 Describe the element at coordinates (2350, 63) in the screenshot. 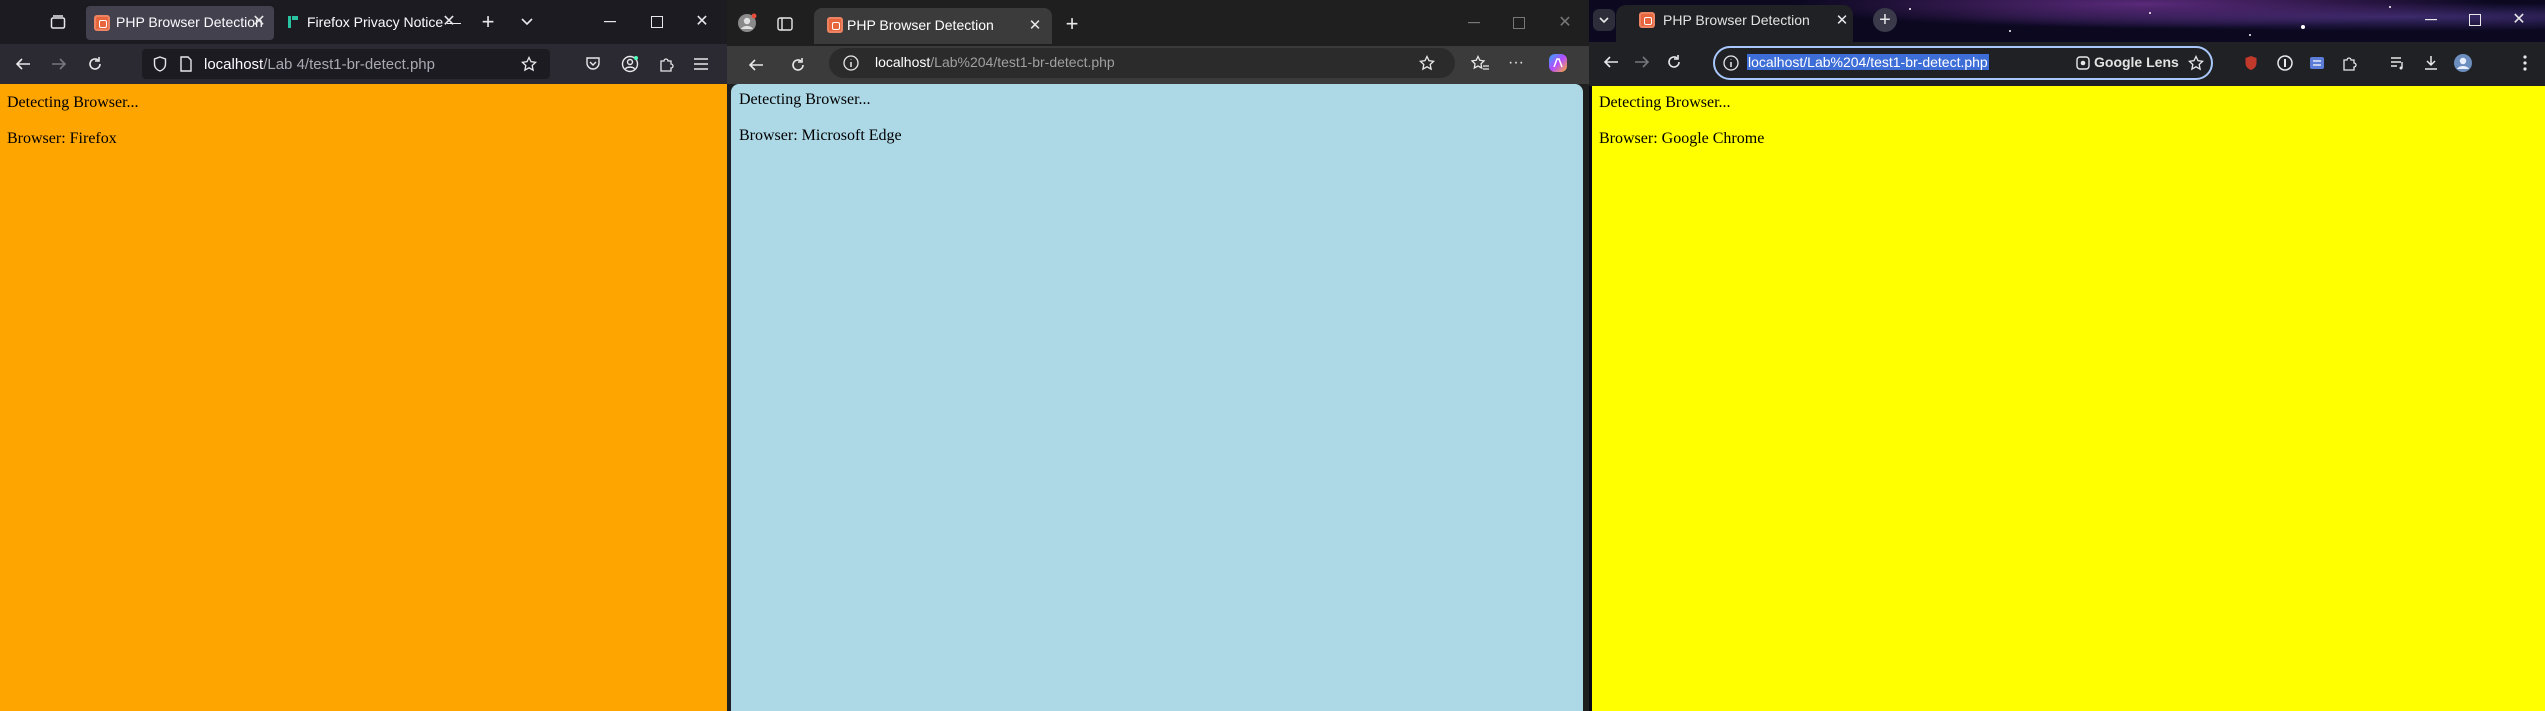

I see `extensions-puzzle-icon` at that location.